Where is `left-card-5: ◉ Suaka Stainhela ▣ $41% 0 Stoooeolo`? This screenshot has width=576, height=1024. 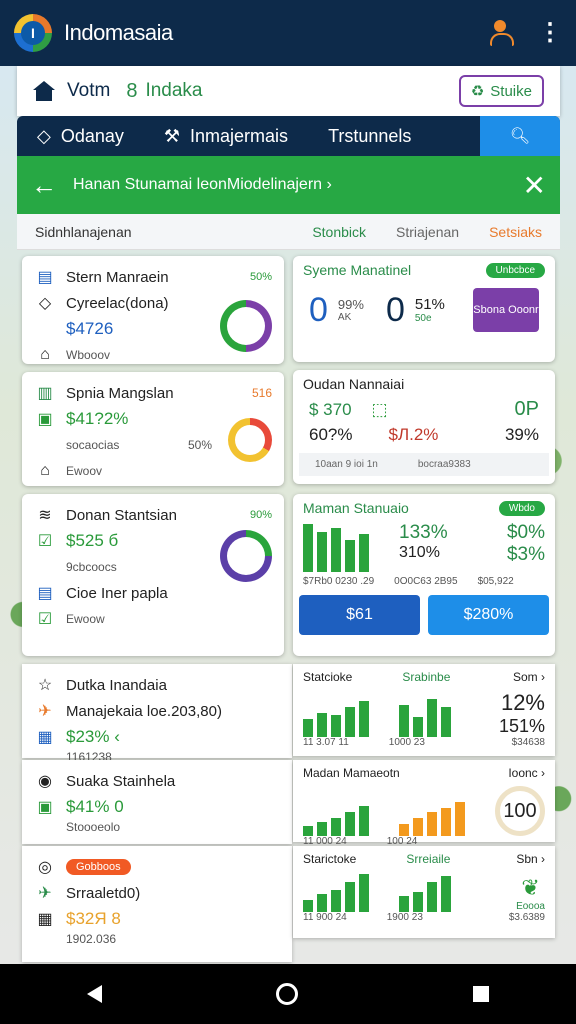 left-card-5: ◉ Suaka Stainhela ▣ $41% 0 Stoooeolo is located at coordinates (157, 802).